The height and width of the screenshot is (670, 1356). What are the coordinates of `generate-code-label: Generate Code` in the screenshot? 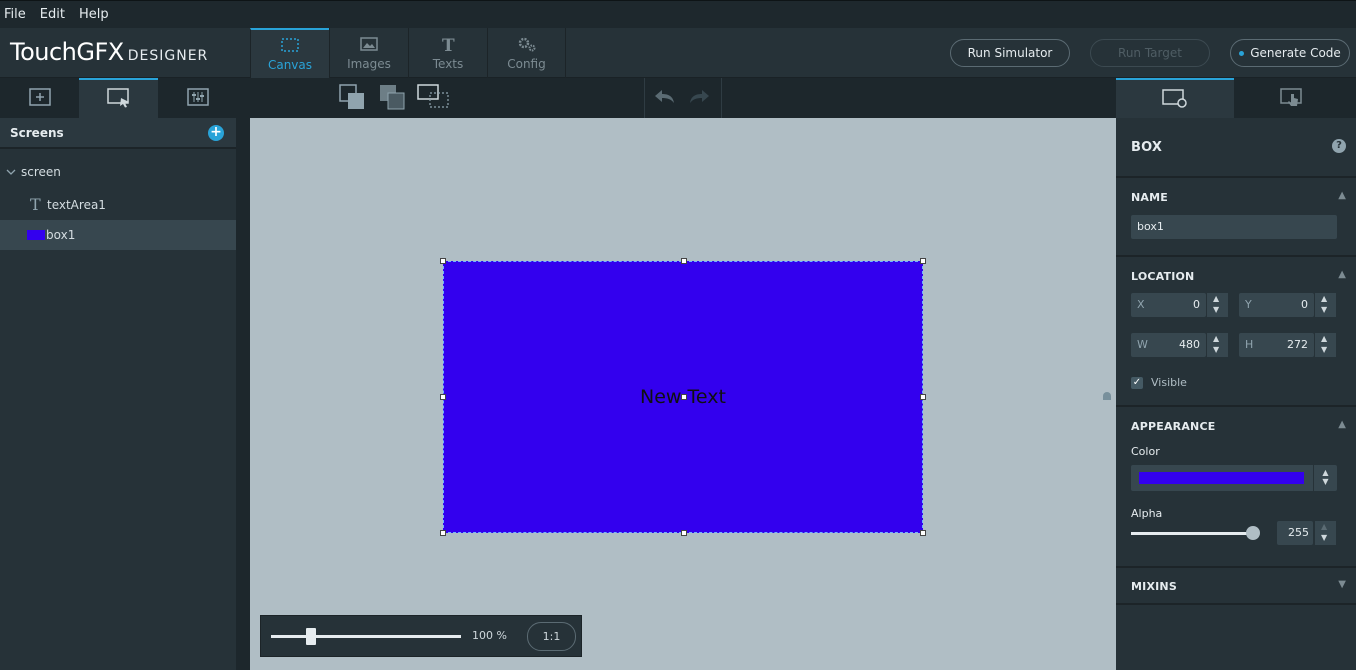 It's located at (1295, 53).